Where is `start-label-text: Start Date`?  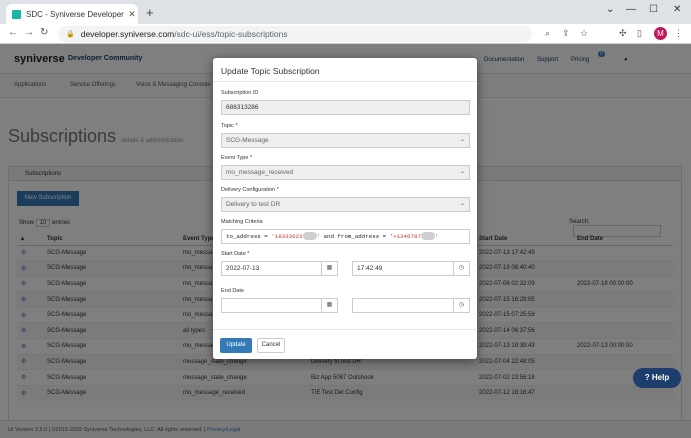
start-label-text: Start Date is located at coordinates (233, 254).